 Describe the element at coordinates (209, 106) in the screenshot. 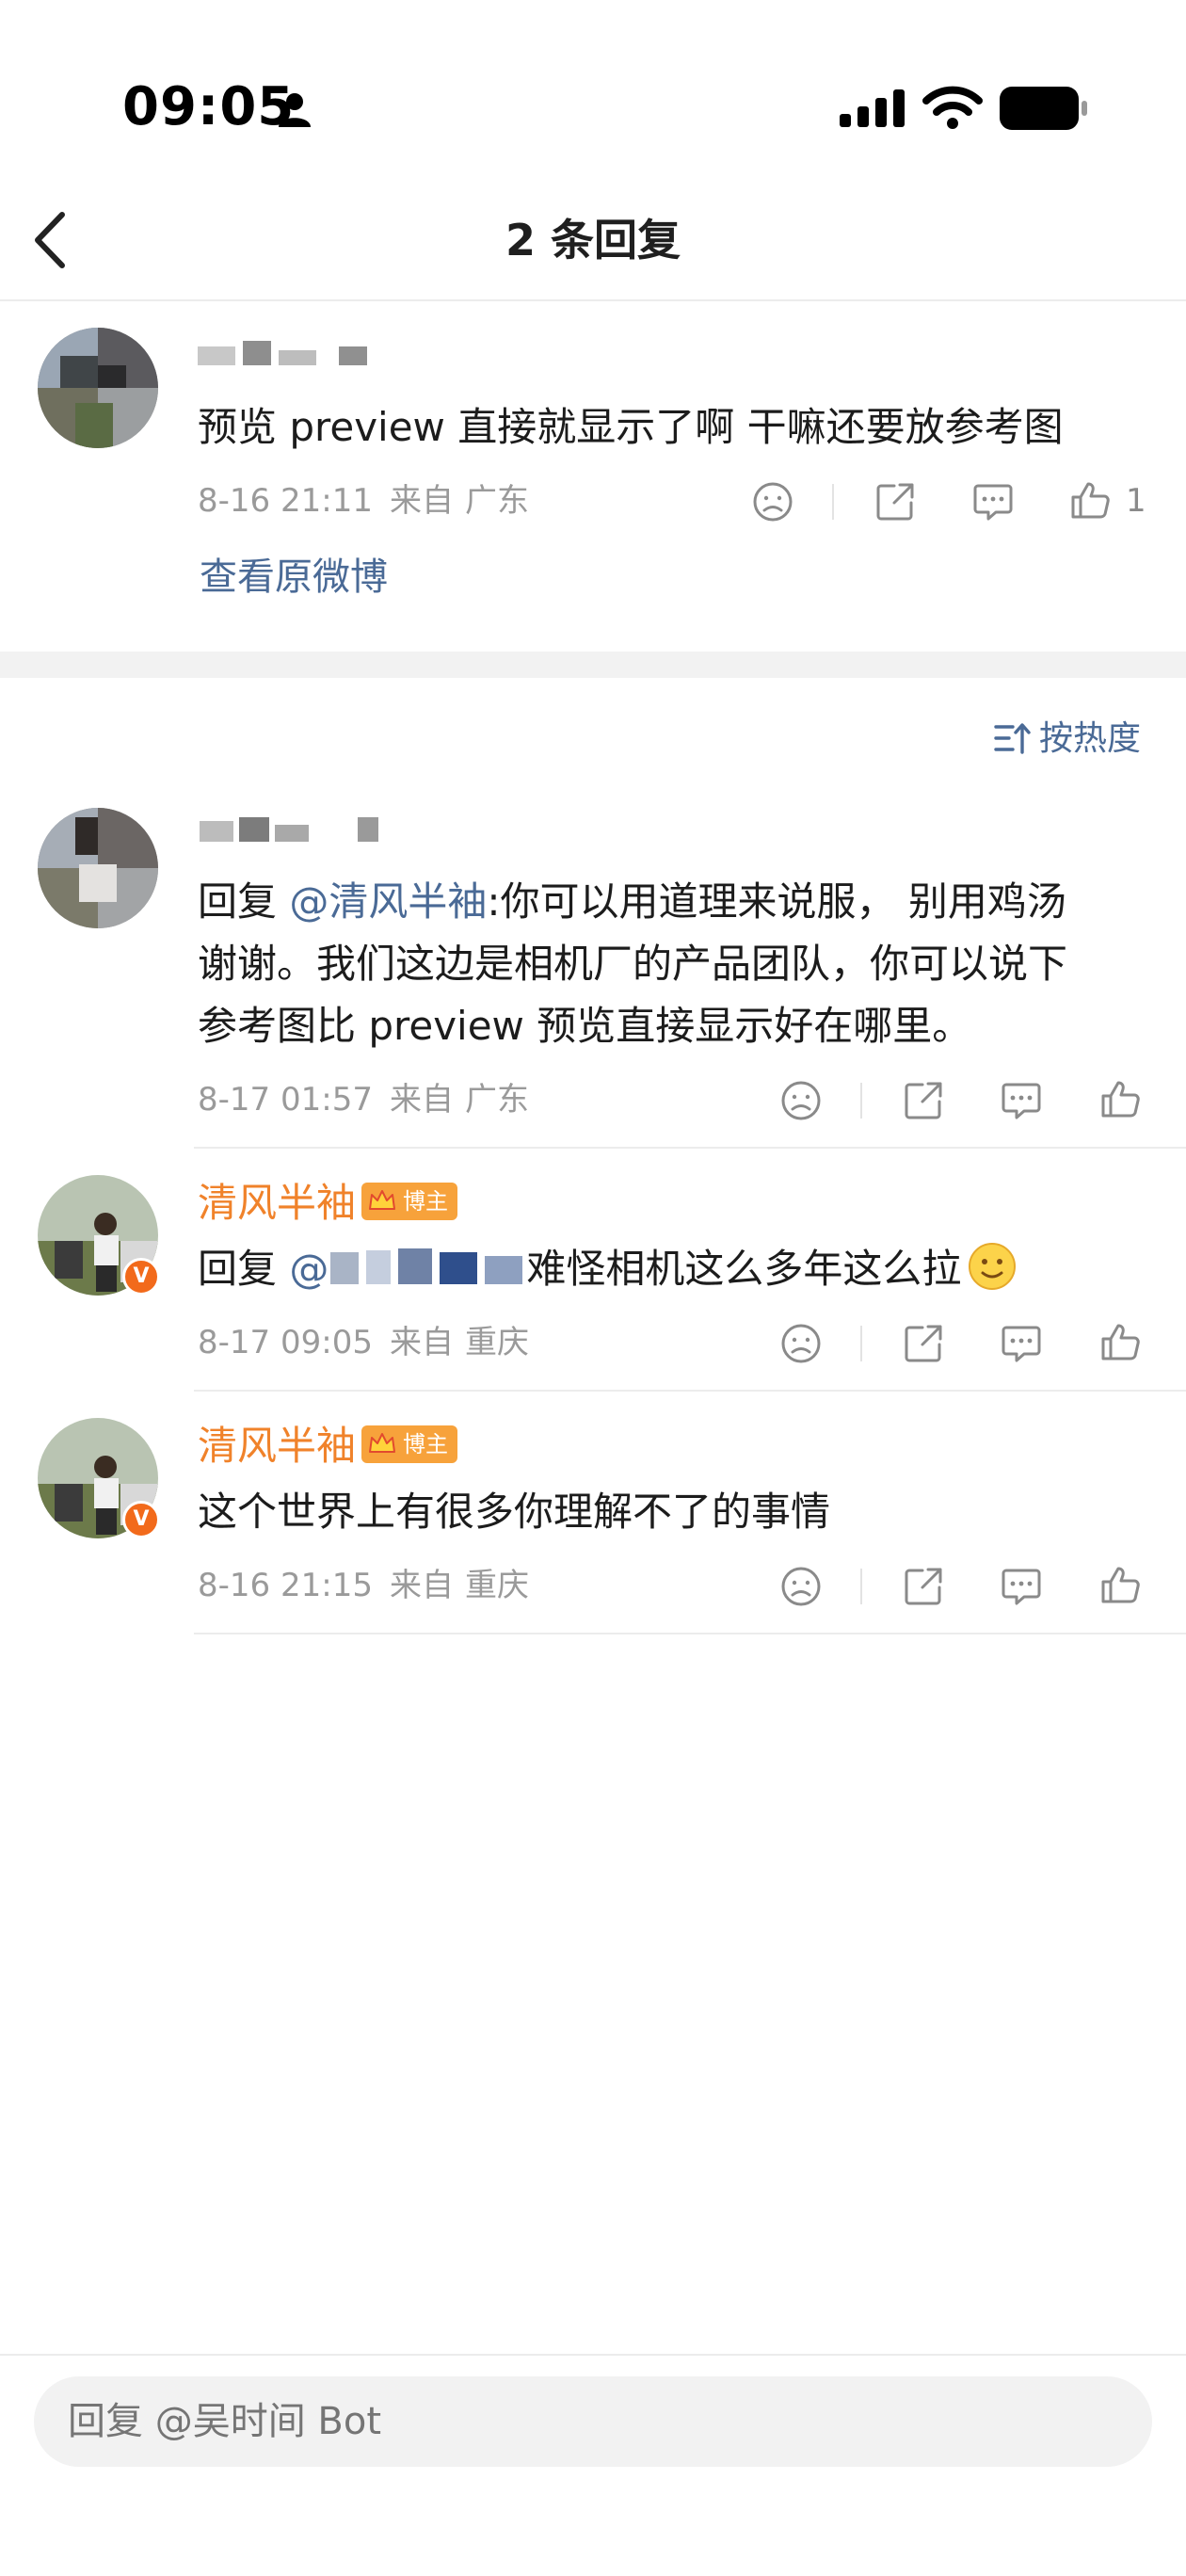

I see `status-time: 09:05` at that location.